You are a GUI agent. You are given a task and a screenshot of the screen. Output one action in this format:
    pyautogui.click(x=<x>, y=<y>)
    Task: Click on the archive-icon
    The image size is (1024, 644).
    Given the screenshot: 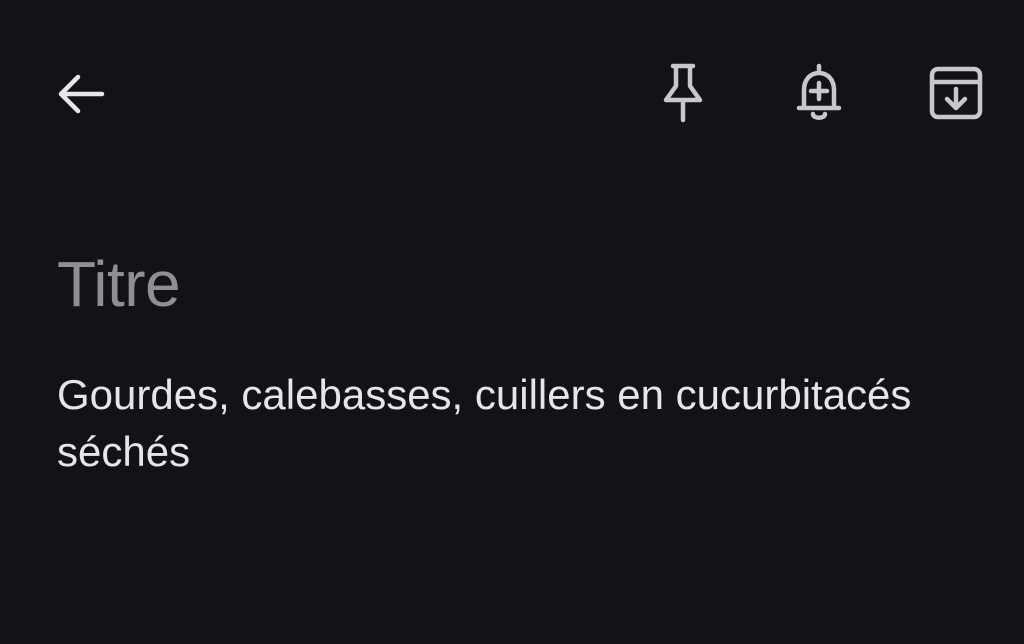 What is the action you would take?
    pyautogui.click(x=956, y=93)
    